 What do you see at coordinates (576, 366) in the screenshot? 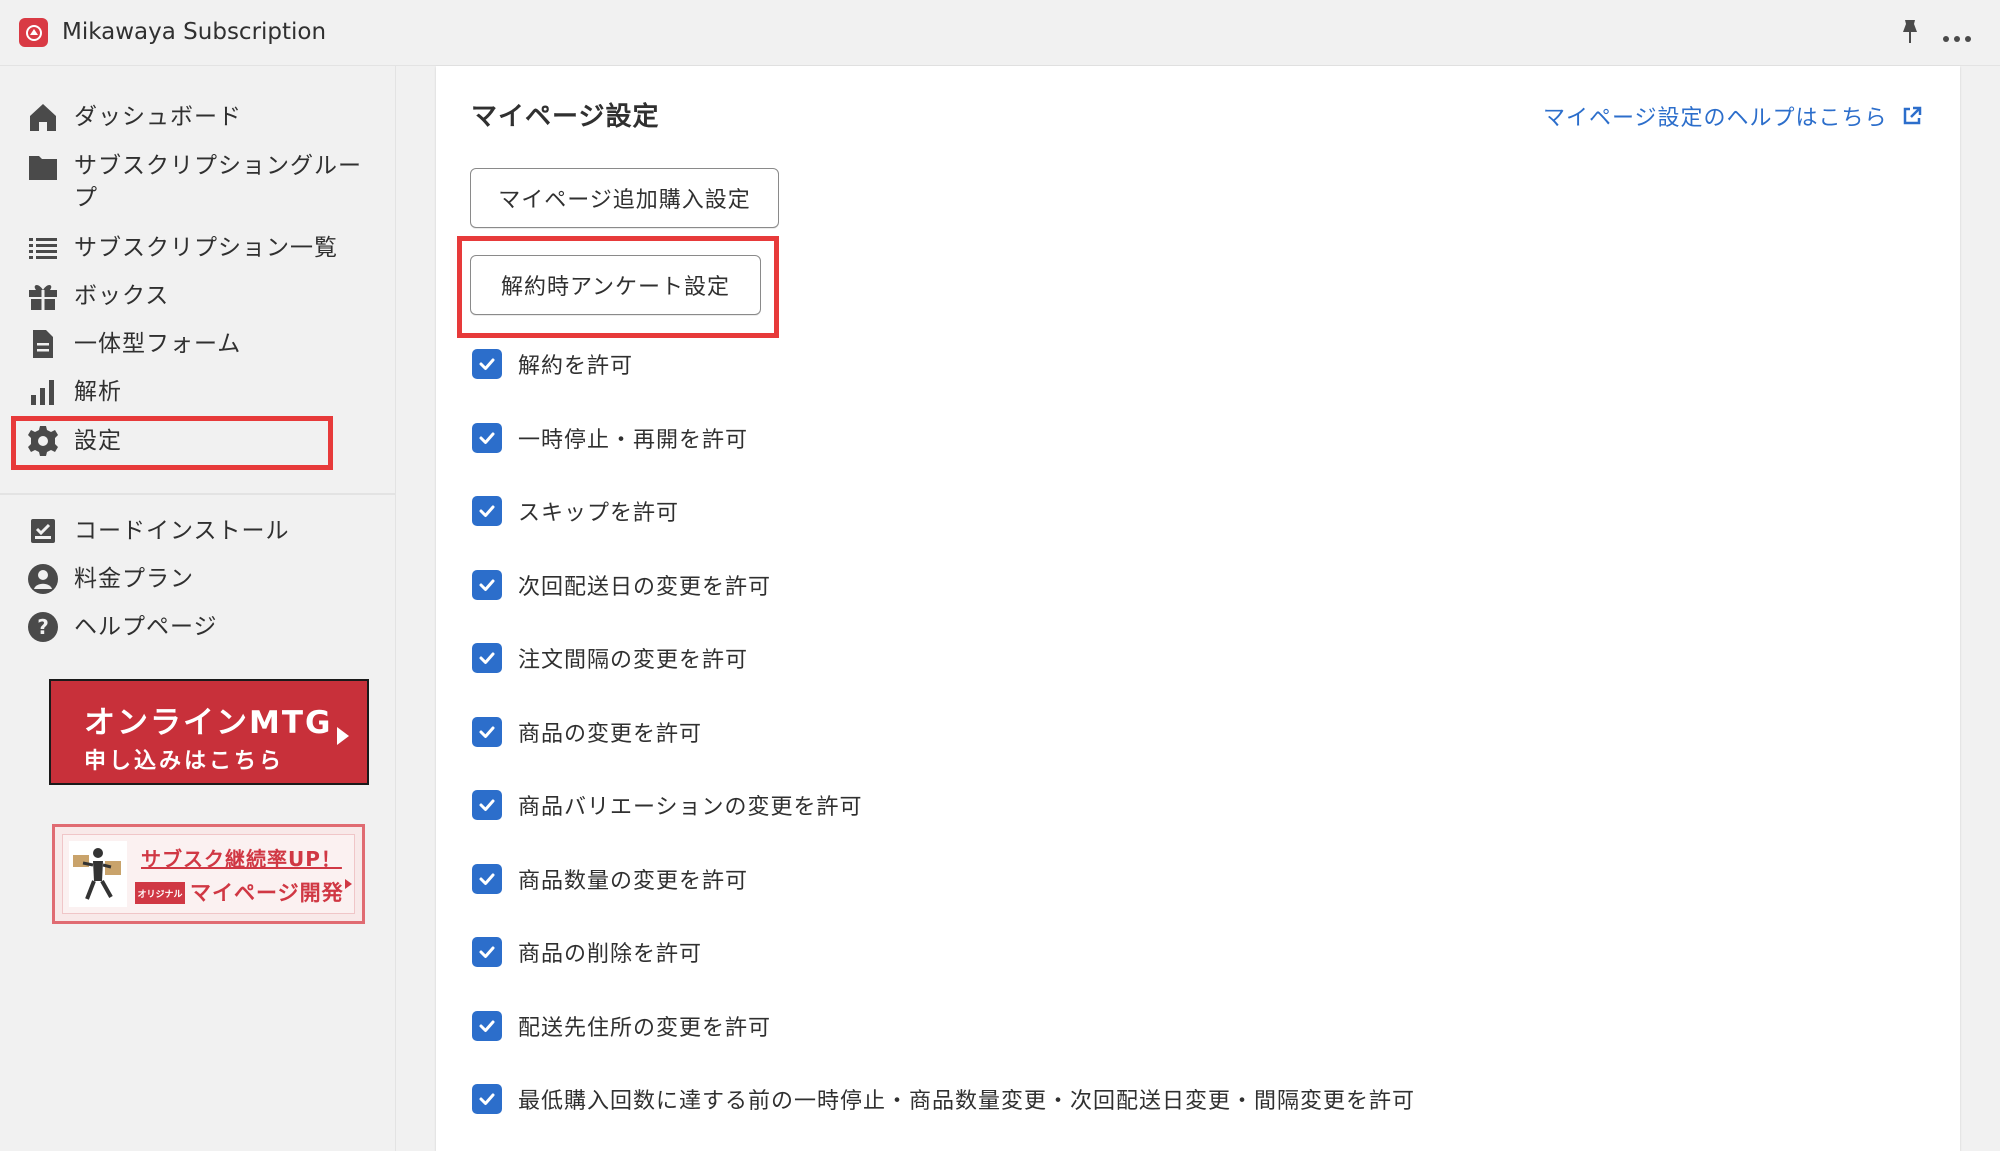
I see `checkbox-label: 解約を許可` at bounding box center [576, 366].